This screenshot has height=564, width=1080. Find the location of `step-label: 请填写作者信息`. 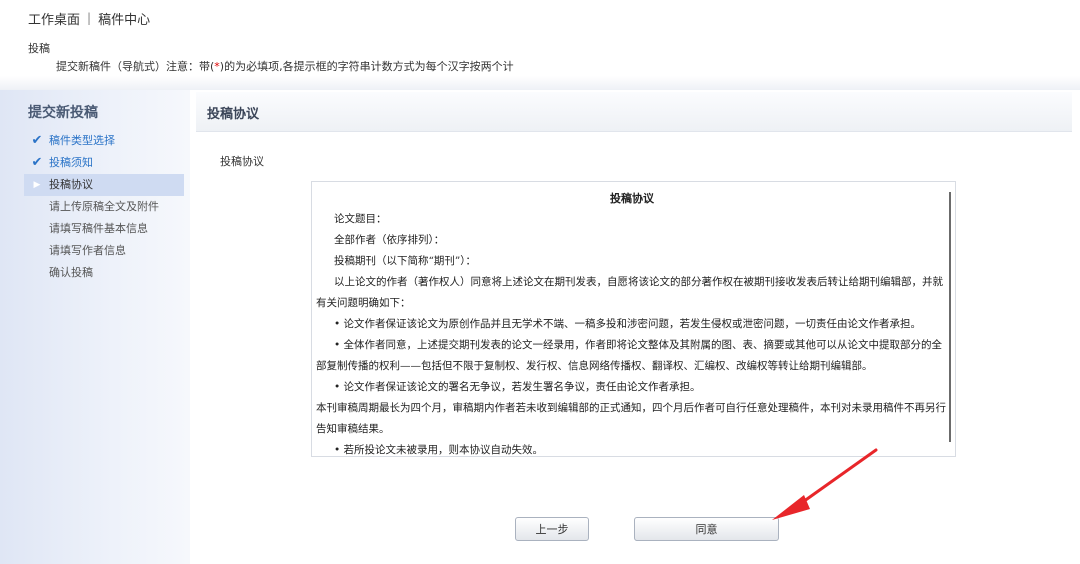

step-label: 请填写作者信息 is located at coordinates (87, 250).